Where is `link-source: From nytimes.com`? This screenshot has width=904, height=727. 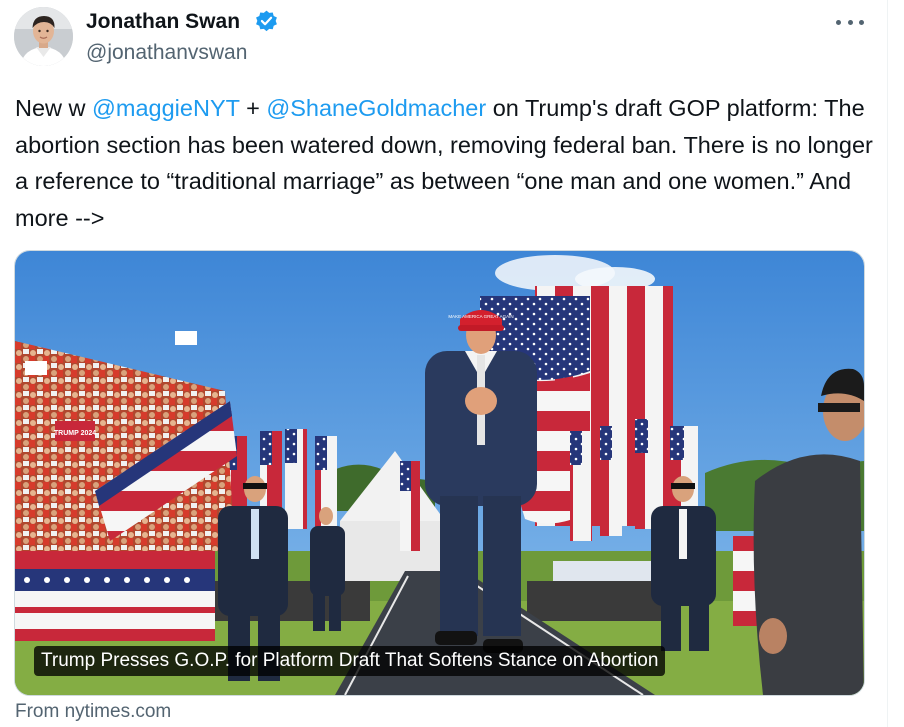
link-source: From nytimes.com is located at coordinates (93, 712).